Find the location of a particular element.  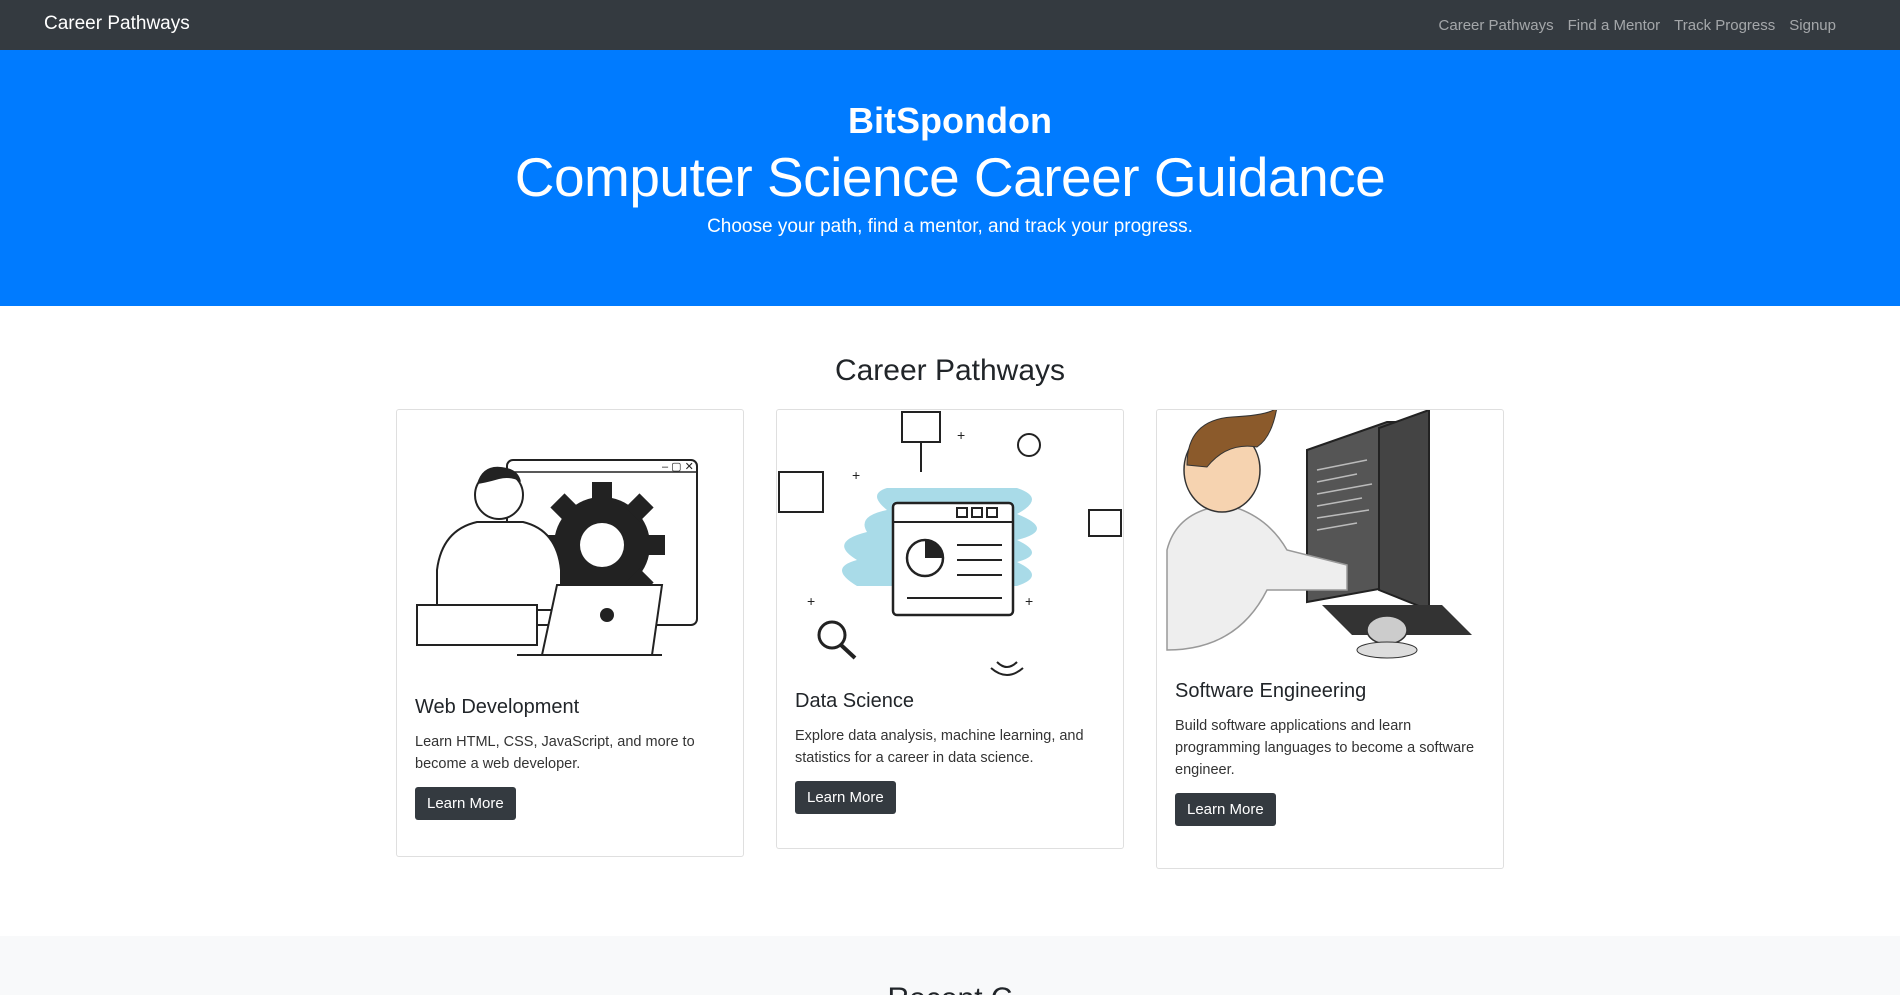

card-title: Data Science is located at coordinates (854, 701).